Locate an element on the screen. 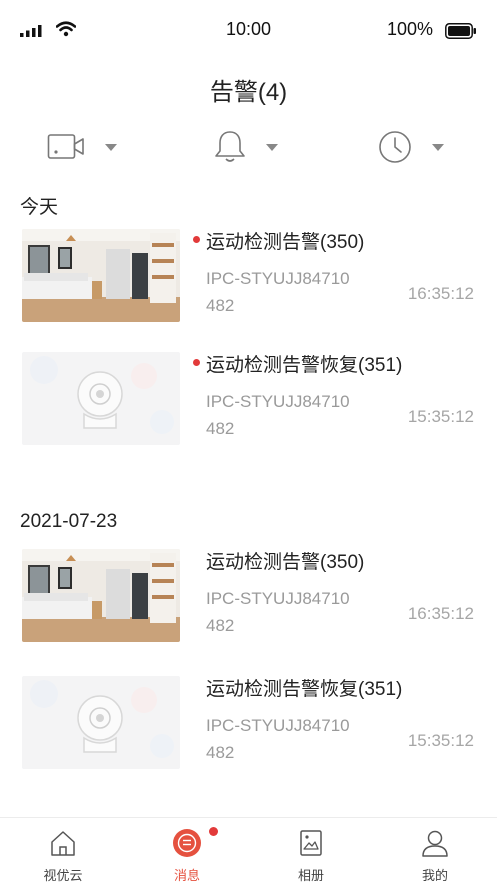 This screenshot has height=883, width=497. status-bar: 10:00 100% is located at coordinates (248, 30).